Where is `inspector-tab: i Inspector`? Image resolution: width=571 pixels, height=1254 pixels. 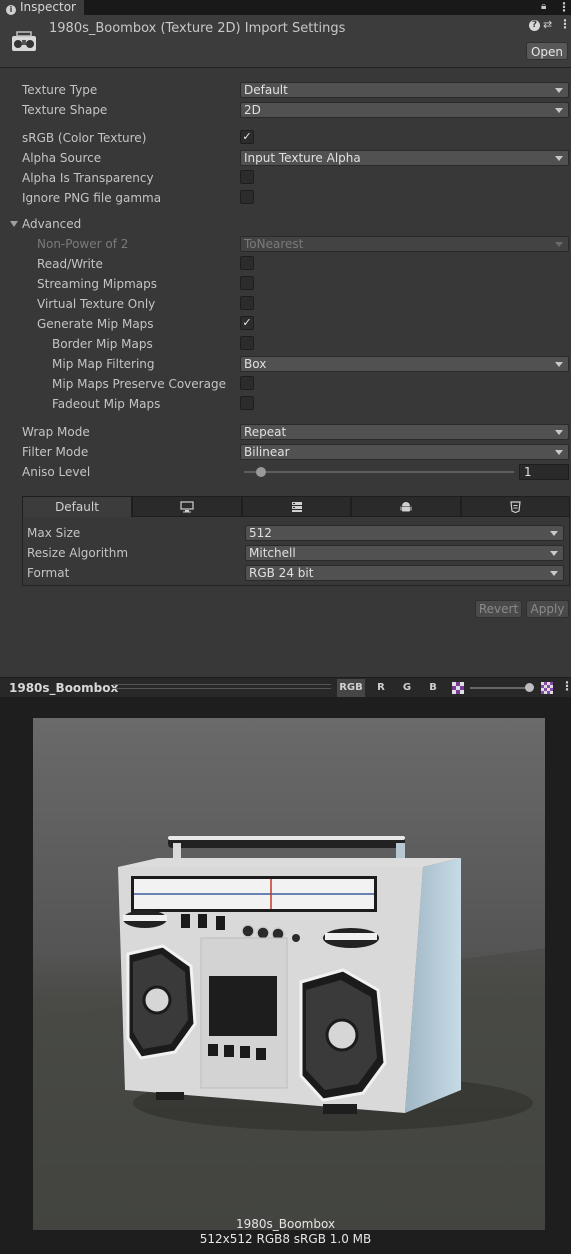
inspector-tab: i Inspector is located at coordinates (42, 7).